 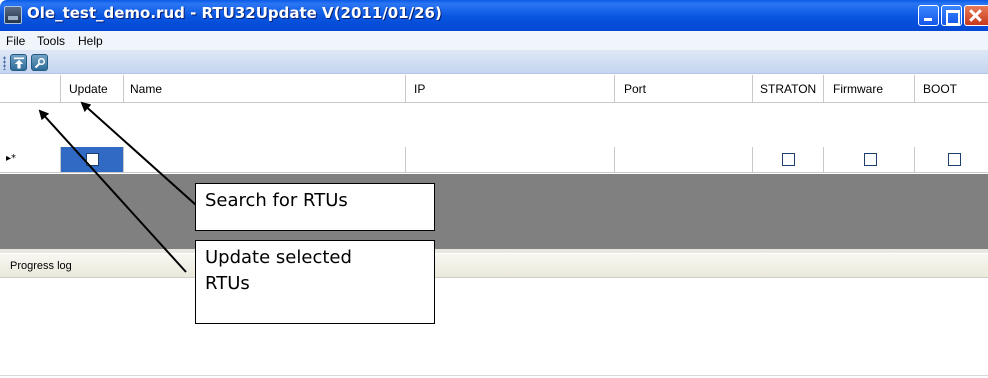 What do you see at coordinates (951, 15) in the screenshot?
I see `maximize-button` at bounding box center [951, 15].